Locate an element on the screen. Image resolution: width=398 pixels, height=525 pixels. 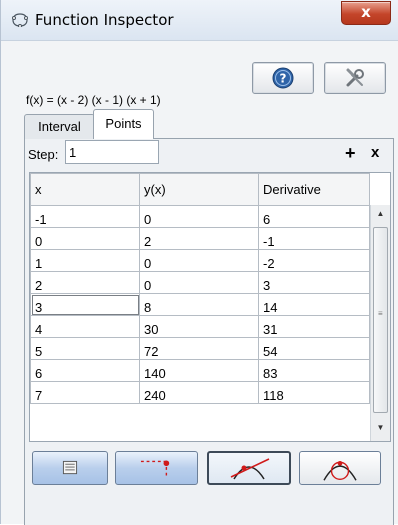
cell-y: 240 is located at coordinates (199, 392).